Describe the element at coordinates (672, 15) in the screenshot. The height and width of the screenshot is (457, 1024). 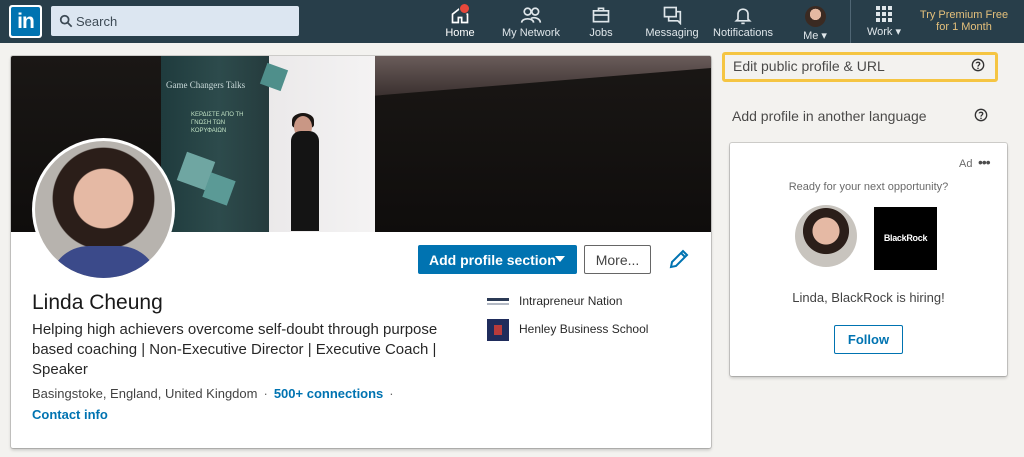
I see `messaging-icon` at that location.